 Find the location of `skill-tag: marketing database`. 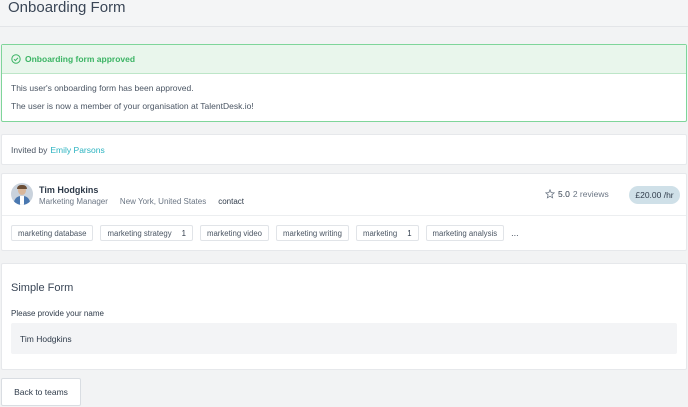

skill-tag: marketing database is located at coordinates (52, 233).